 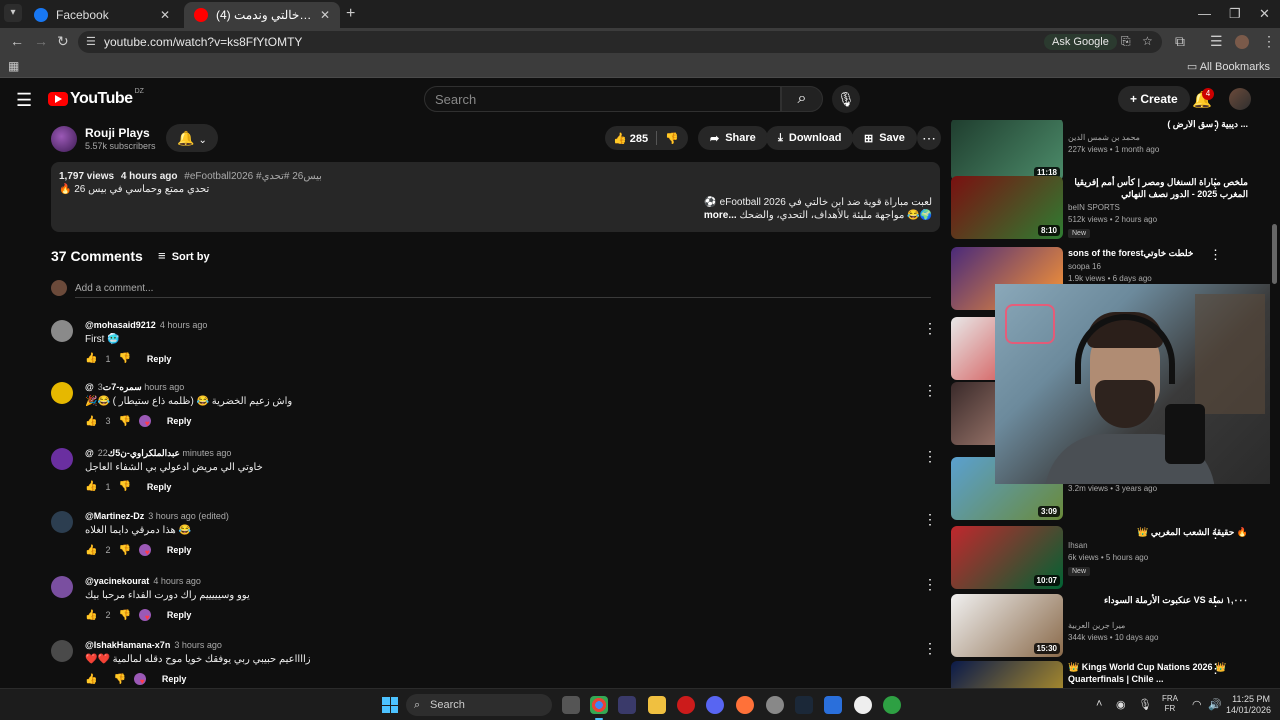 What do you see at coordinates (13, 13) in the screenshot?
I see `tab-search-button: ▾` at bounding box center [13, 13].